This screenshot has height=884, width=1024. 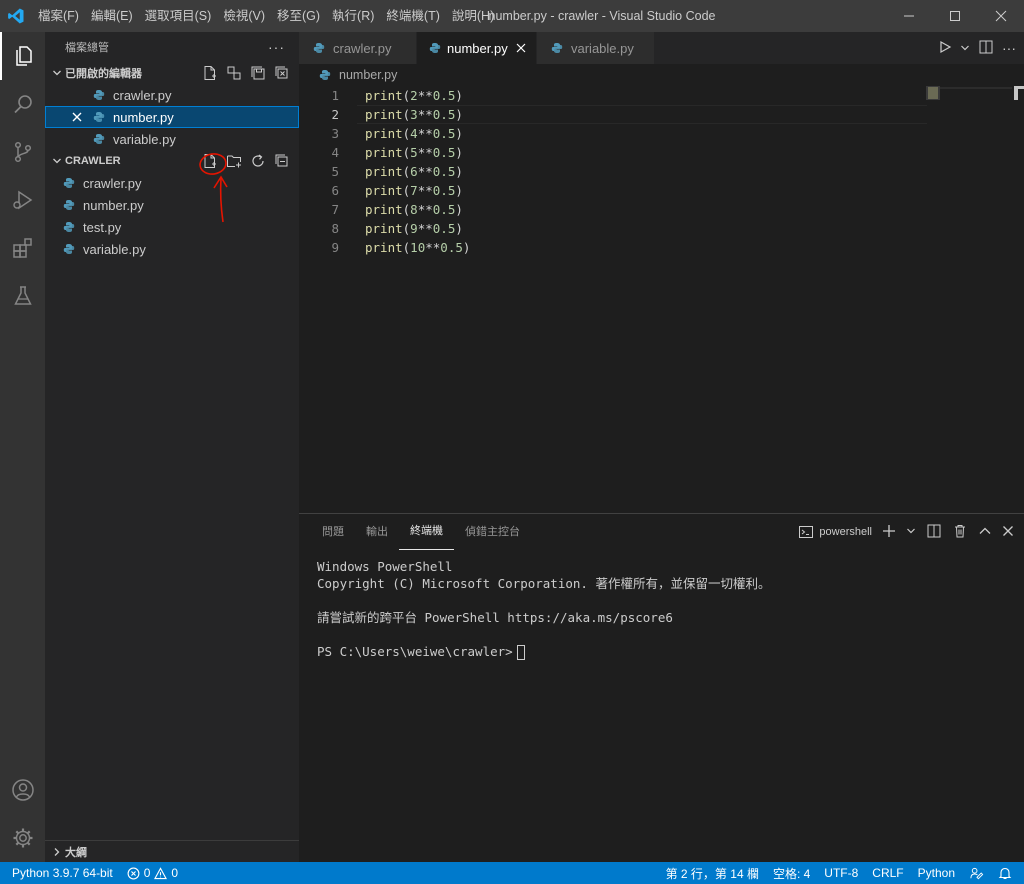 What do you see at coordinates (661, 75) in the screenshot?
I see `breadcrumb: number.py` at bounding box center [661, 75].